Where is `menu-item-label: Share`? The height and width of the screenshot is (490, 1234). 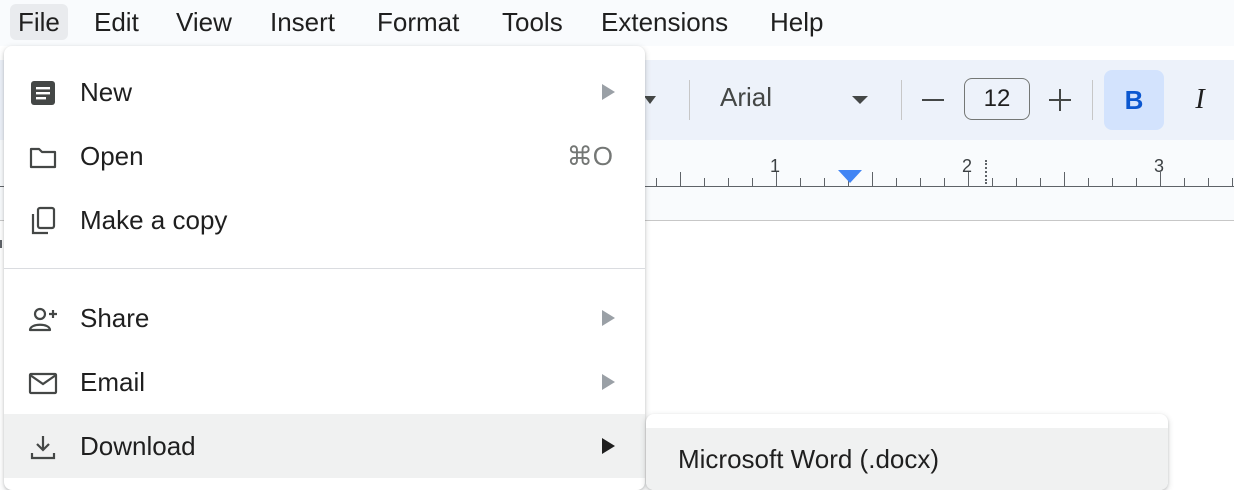
menu-item-label: Share is located at coordinates (115, 318).